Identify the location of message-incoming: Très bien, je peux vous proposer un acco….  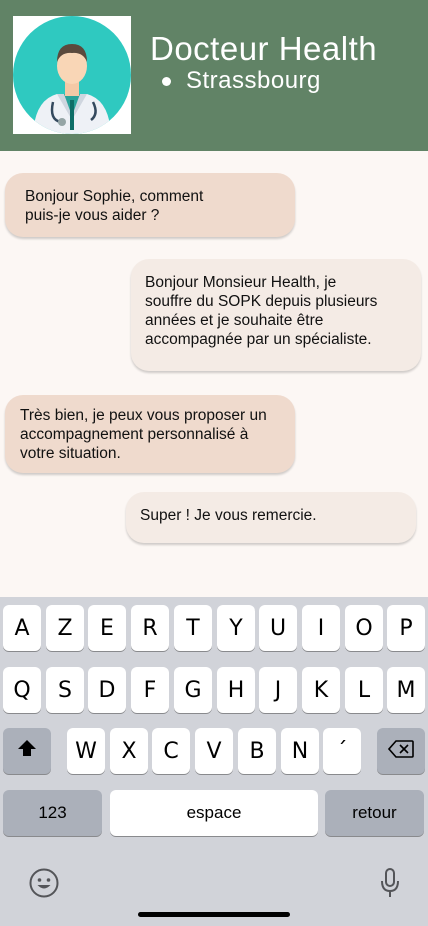
(150, 434).